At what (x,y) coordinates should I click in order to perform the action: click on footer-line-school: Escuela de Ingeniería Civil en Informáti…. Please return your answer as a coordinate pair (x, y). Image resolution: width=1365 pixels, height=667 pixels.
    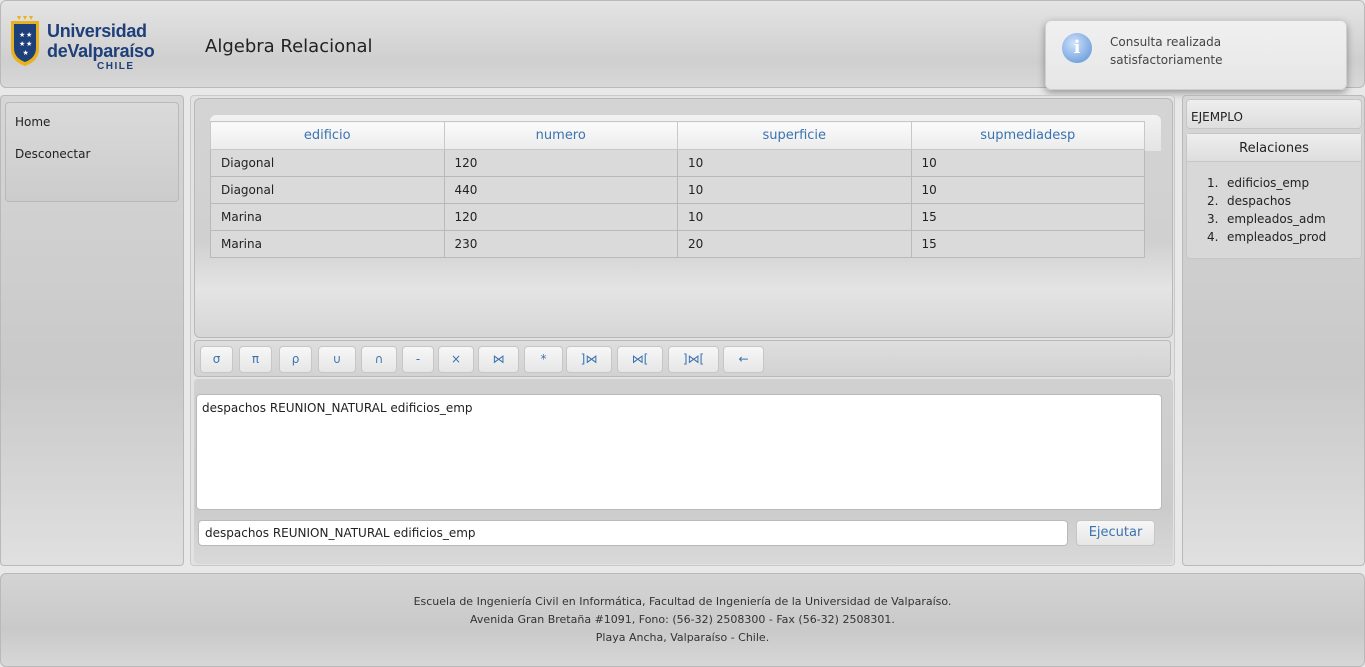
    Looking at the image, I should click on (682, 601).